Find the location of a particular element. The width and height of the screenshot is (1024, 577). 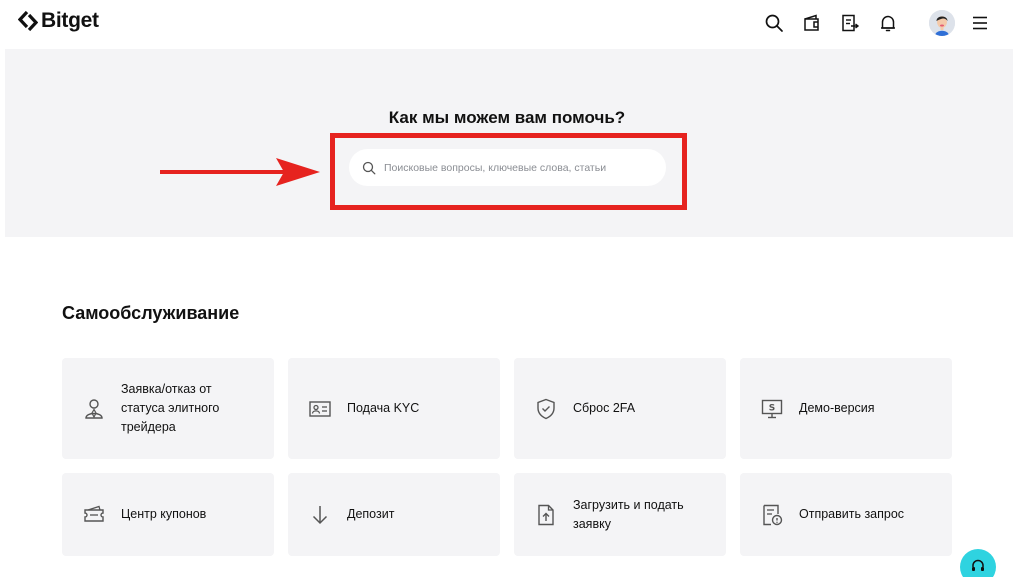

card-label: Депозит is located at coordinates (371, 514).